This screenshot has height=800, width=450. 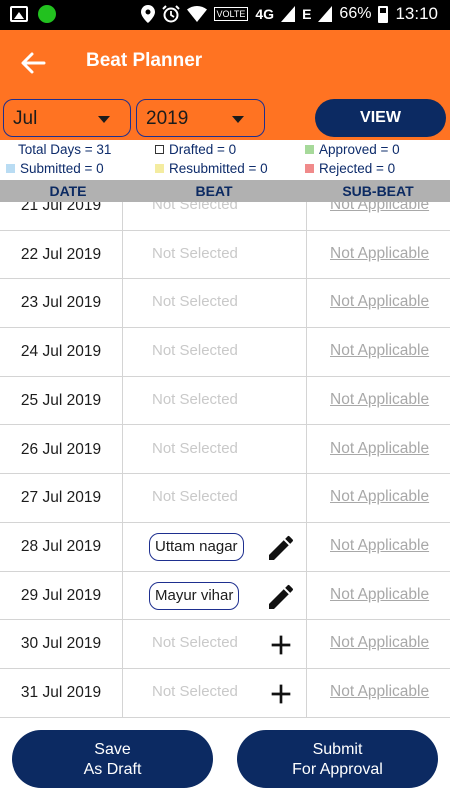 I want to click on submit-for-approval-button: Submit For Approval, so click(x=337, y=759).